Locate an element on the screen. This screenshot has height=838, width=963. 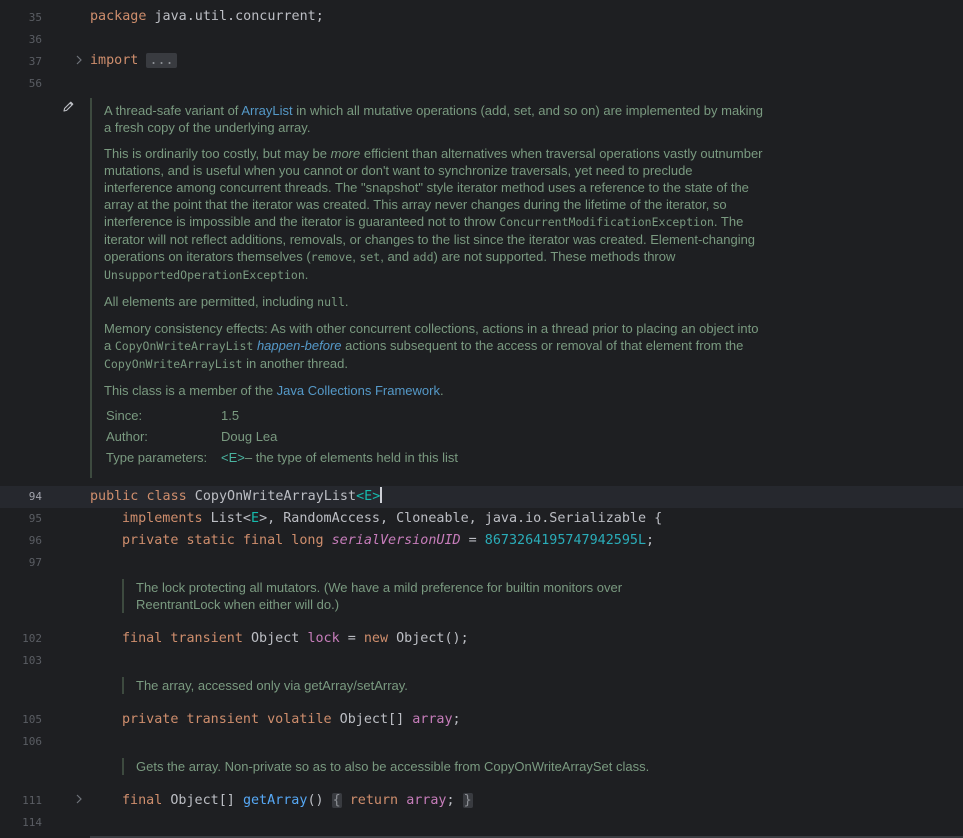
line-number: 96 is located at coordinates (35, 540).